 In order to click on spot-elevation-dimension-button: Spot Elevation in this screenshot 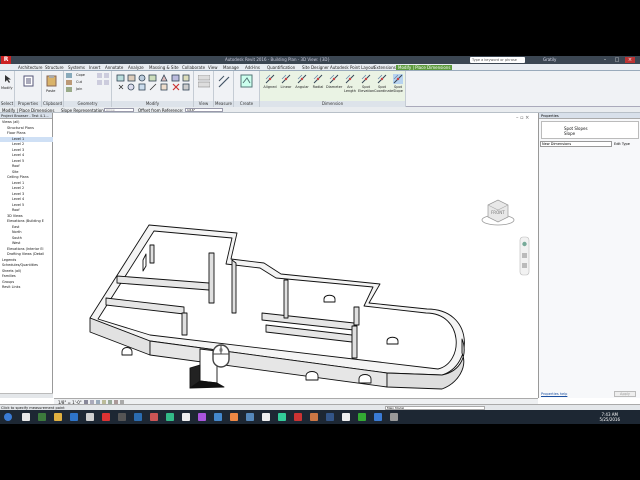, I will do `click(366, 89)`.